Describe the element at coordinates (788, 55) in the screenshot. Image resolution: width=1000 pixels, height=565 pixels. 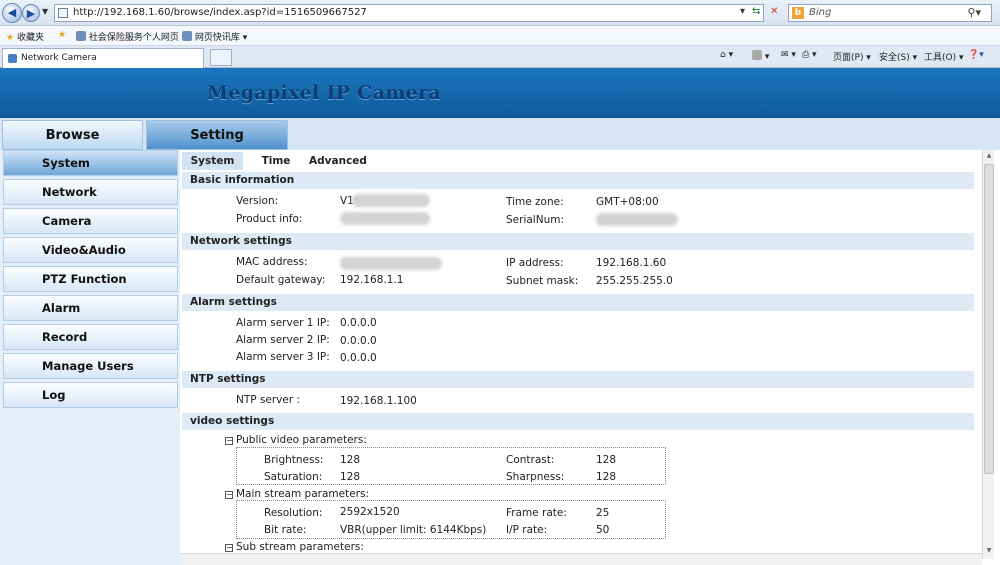
I see `mail-icon: ✉ ▾` at that location.